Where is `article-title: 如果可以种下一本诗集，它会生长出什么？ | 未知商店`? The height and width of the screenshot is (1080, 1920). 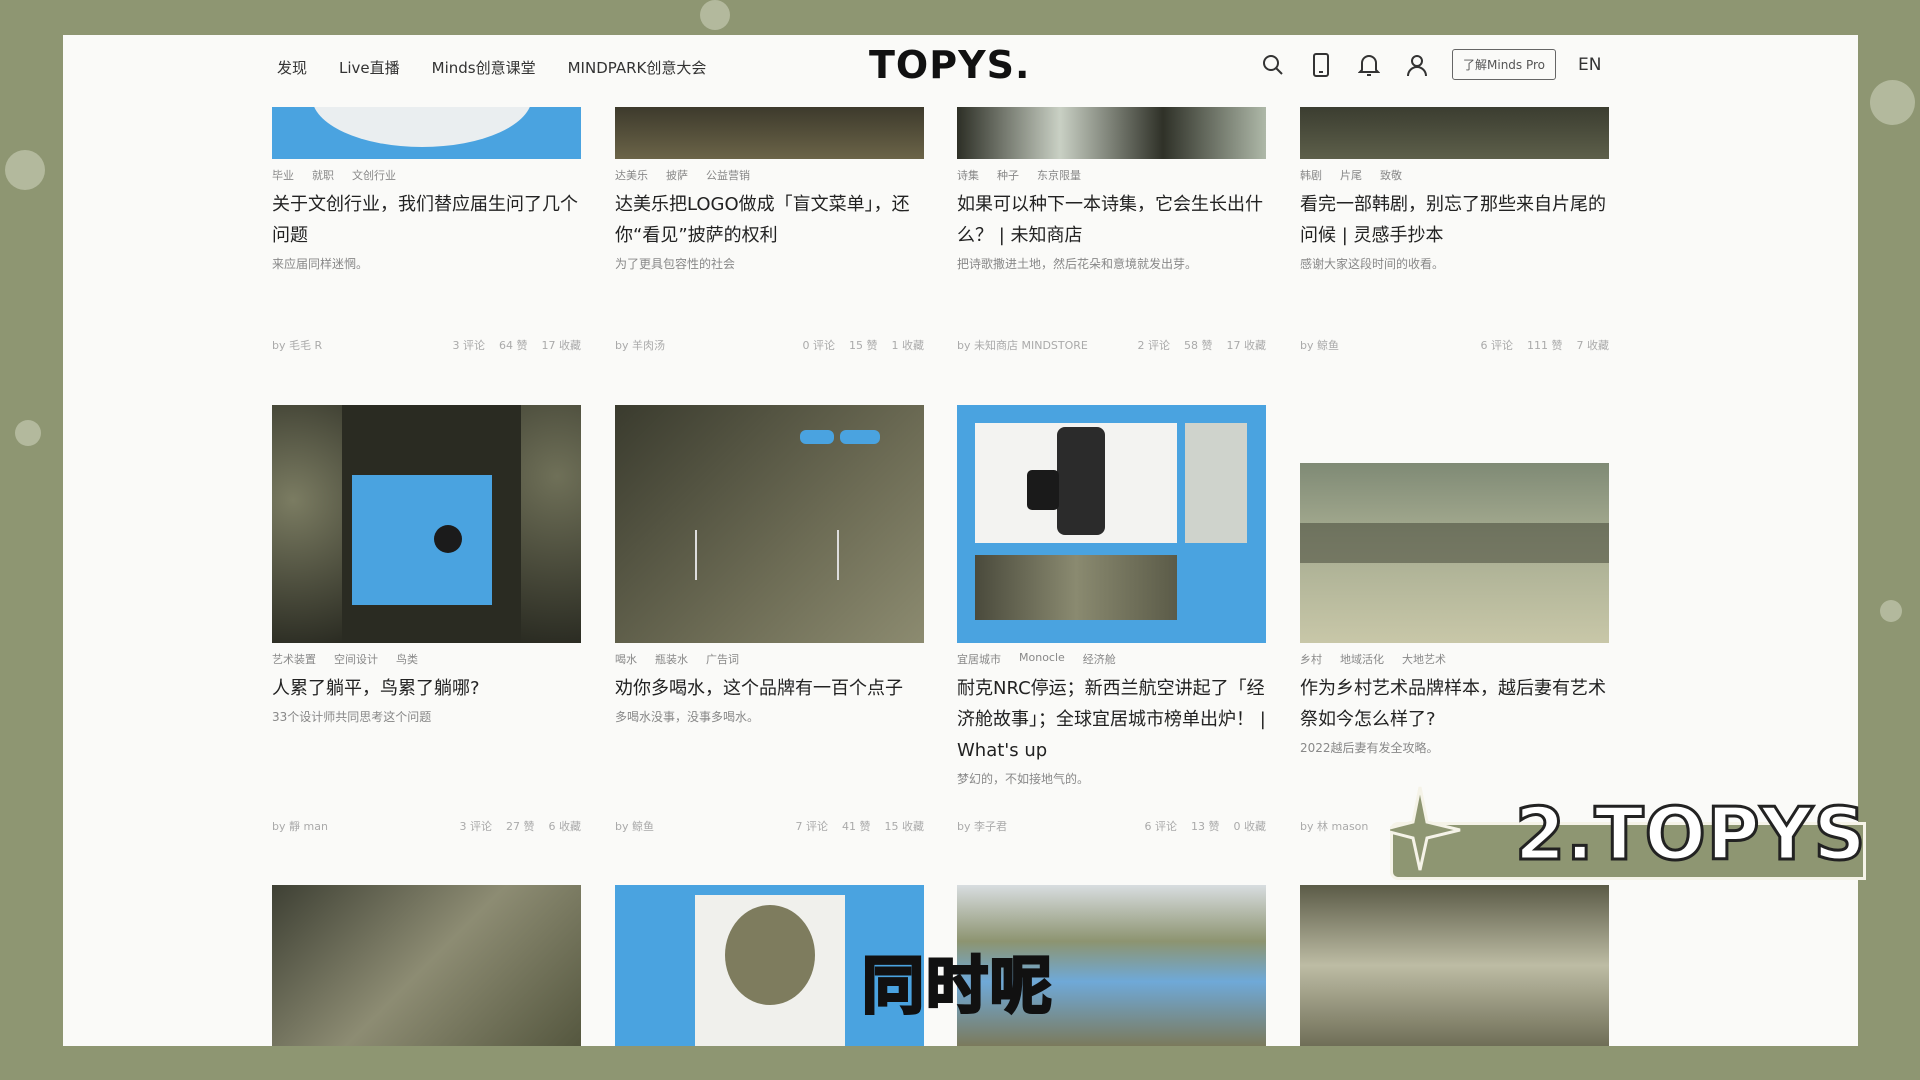
article-title: 如果可以种下一本诗集，它会生长出什么？ | 未知商店 is located at coordinates (1111, 220).